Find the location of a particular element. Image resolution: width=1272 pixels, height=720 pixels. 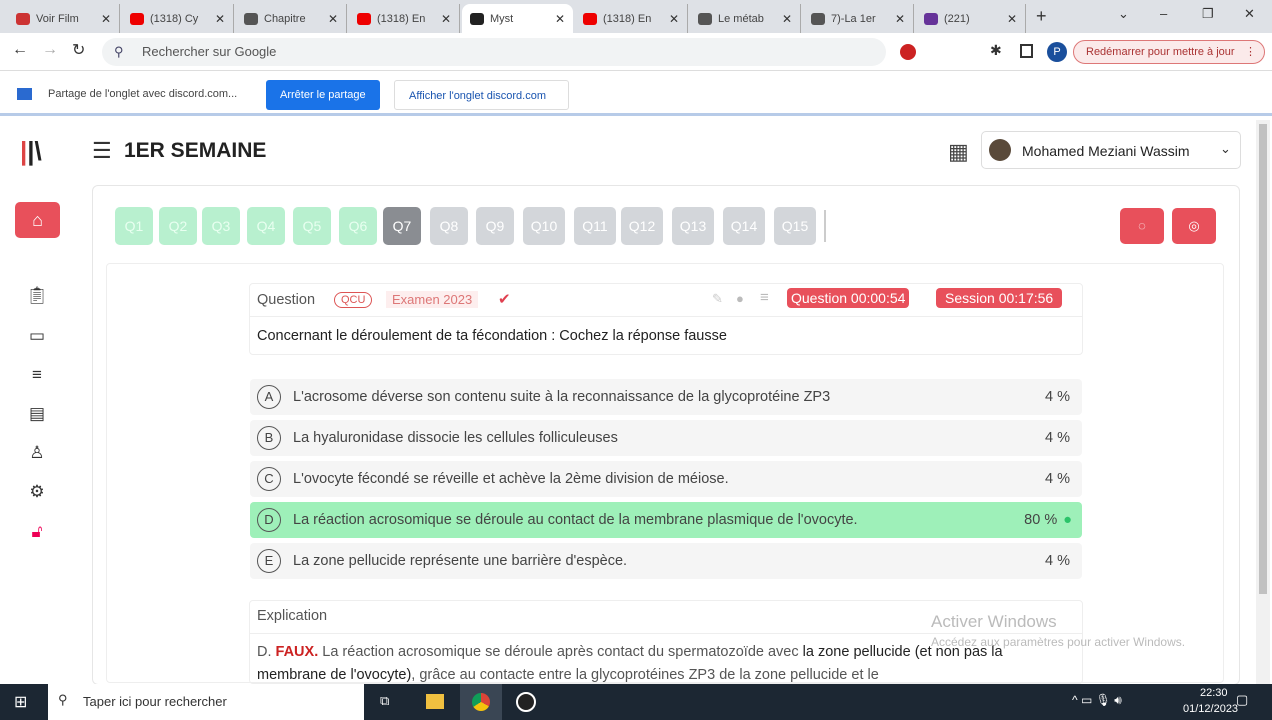

archive-icon: ▭ is located at coordinates (37, 337).